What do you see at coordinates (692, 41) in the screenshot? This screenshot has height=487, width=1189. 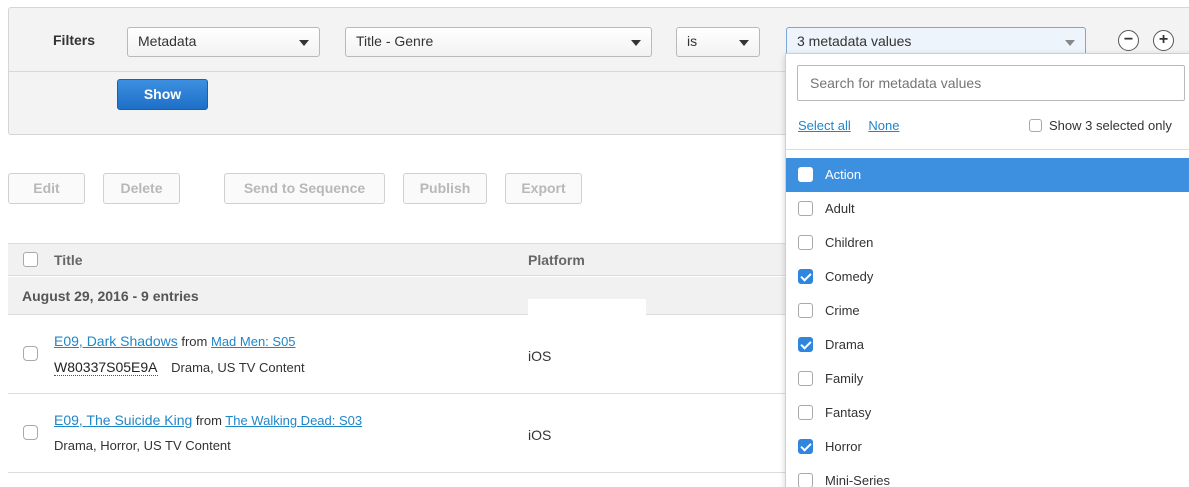 I see `operator-select-value: is` at bounding box center [692, 41].